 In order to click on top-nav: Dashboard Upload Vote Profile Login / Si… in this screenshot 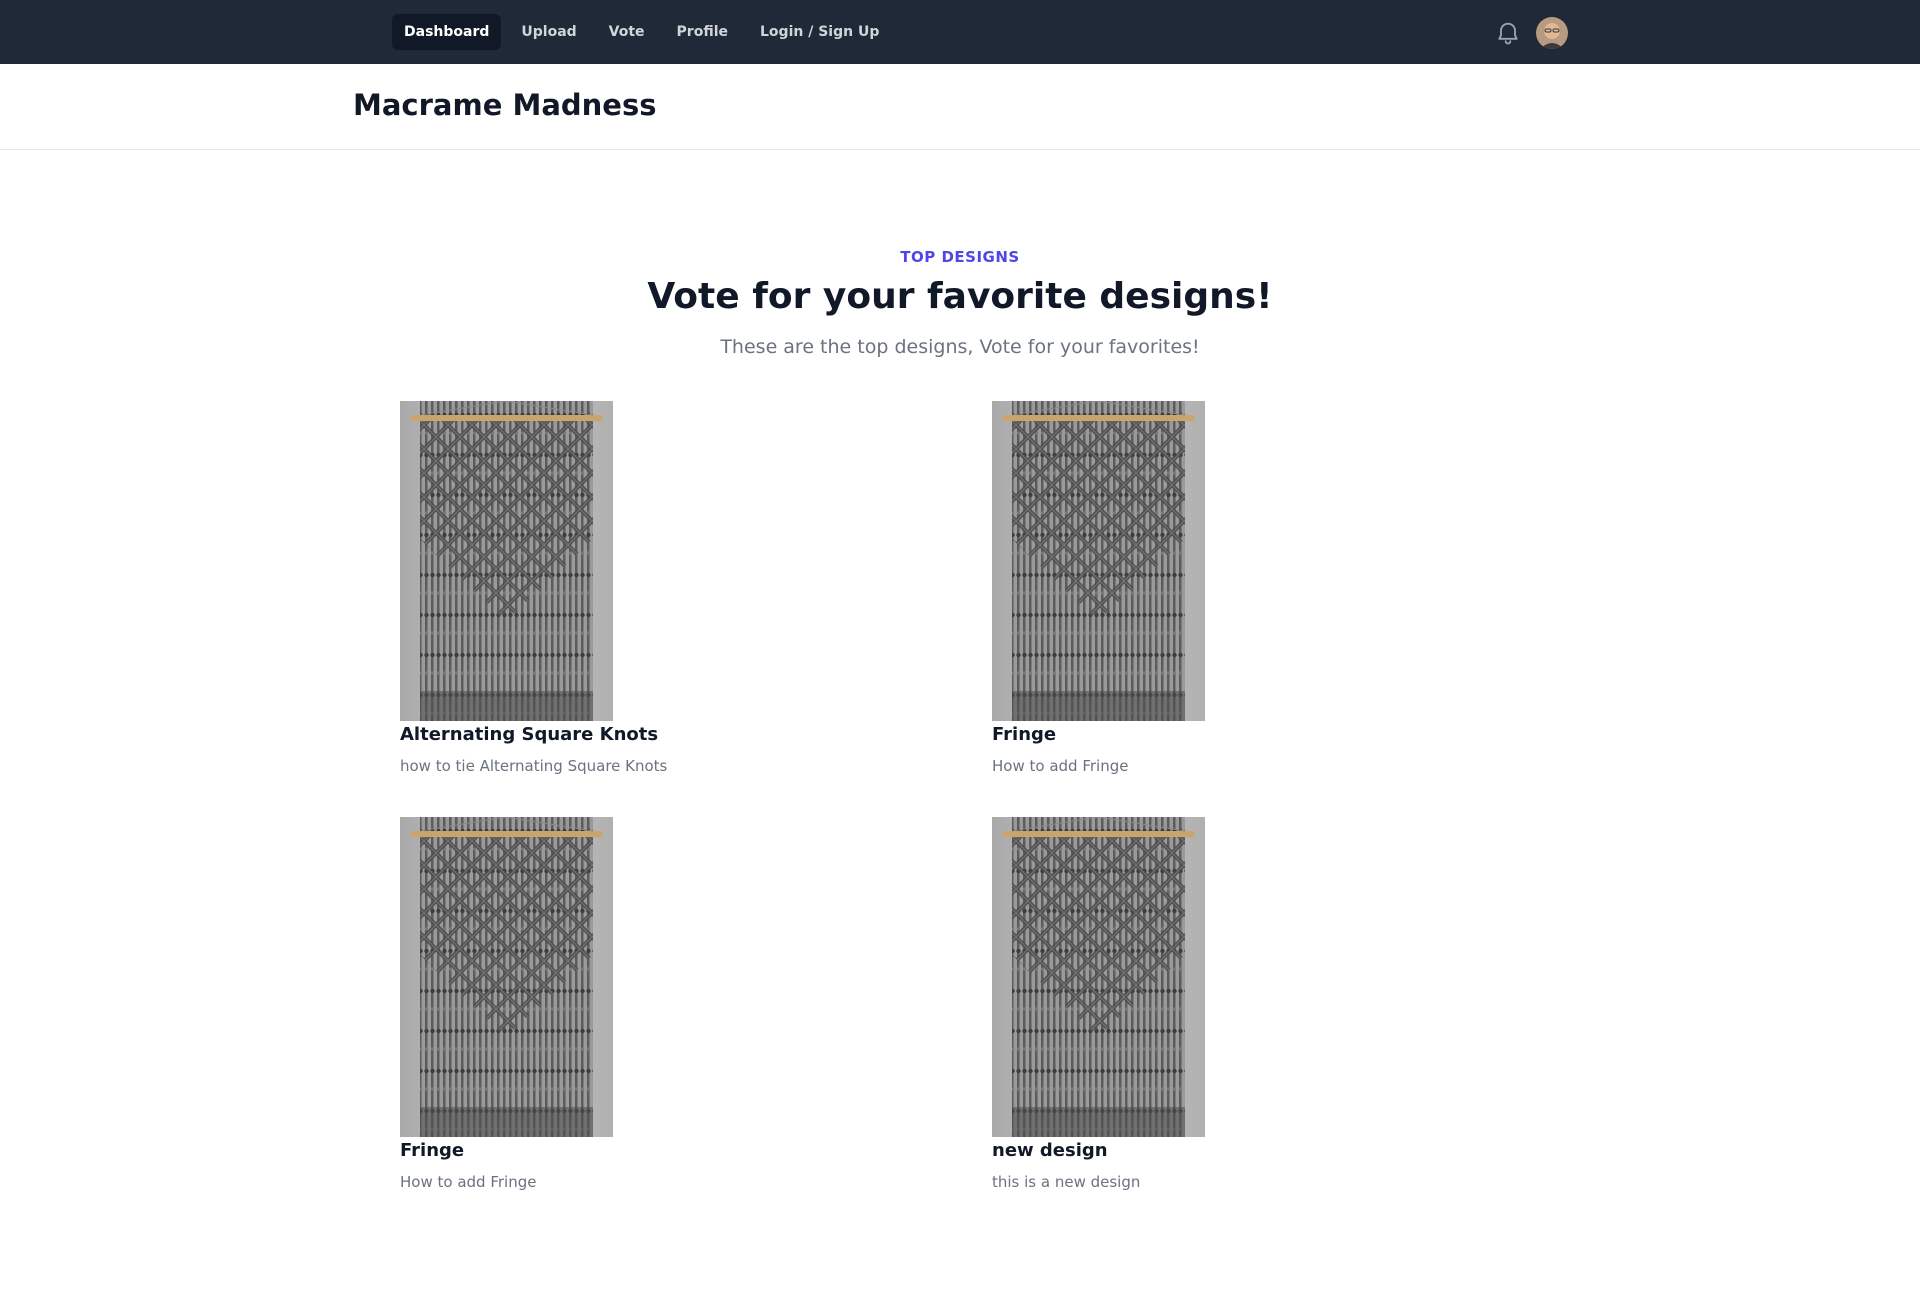, I will do `click(960, 32)`.